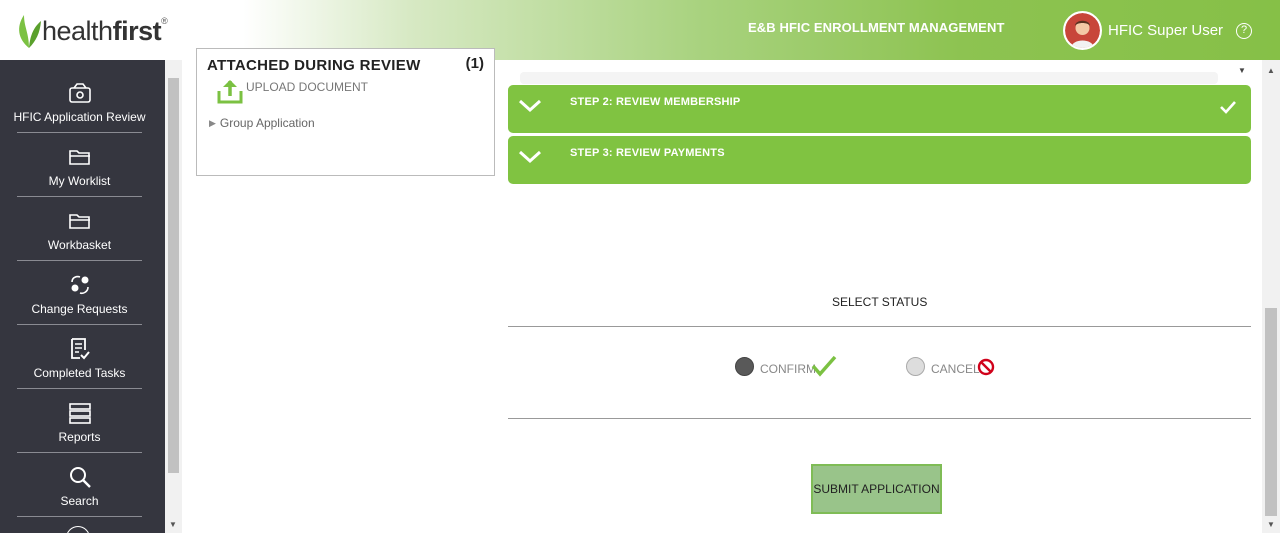 This screenshot has height=538, width=1280. What do you see at coordinates (880, 302) in the screenshot?
I see `select-status-heading: SELECT STATUS` at bounding box center [880, 302].